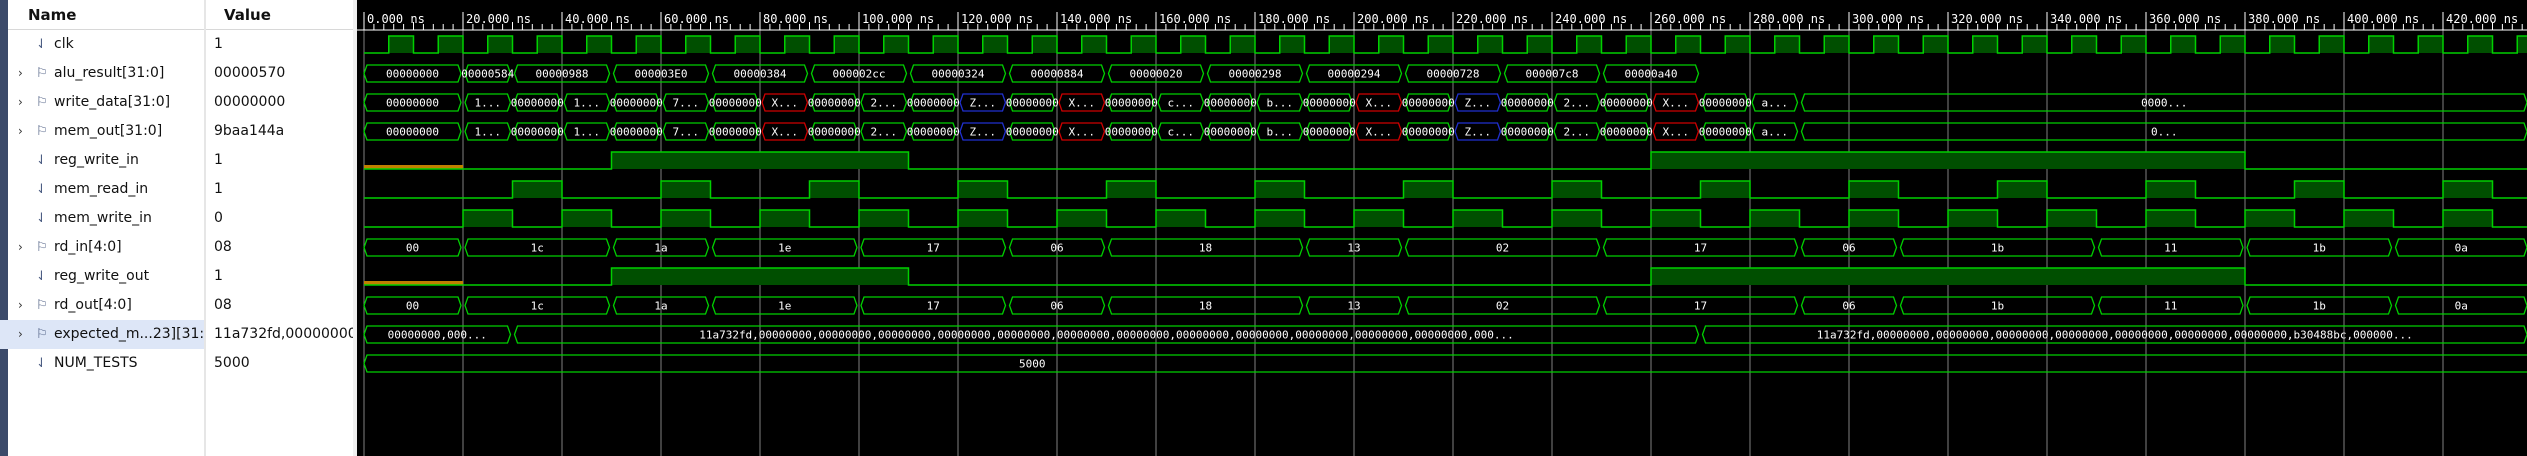 The width and height of the screenshot is (2527, 456). Describe the element at coordinates (562, 74) in the screenshot. I see `bus-value-label: 00000988` at that location.